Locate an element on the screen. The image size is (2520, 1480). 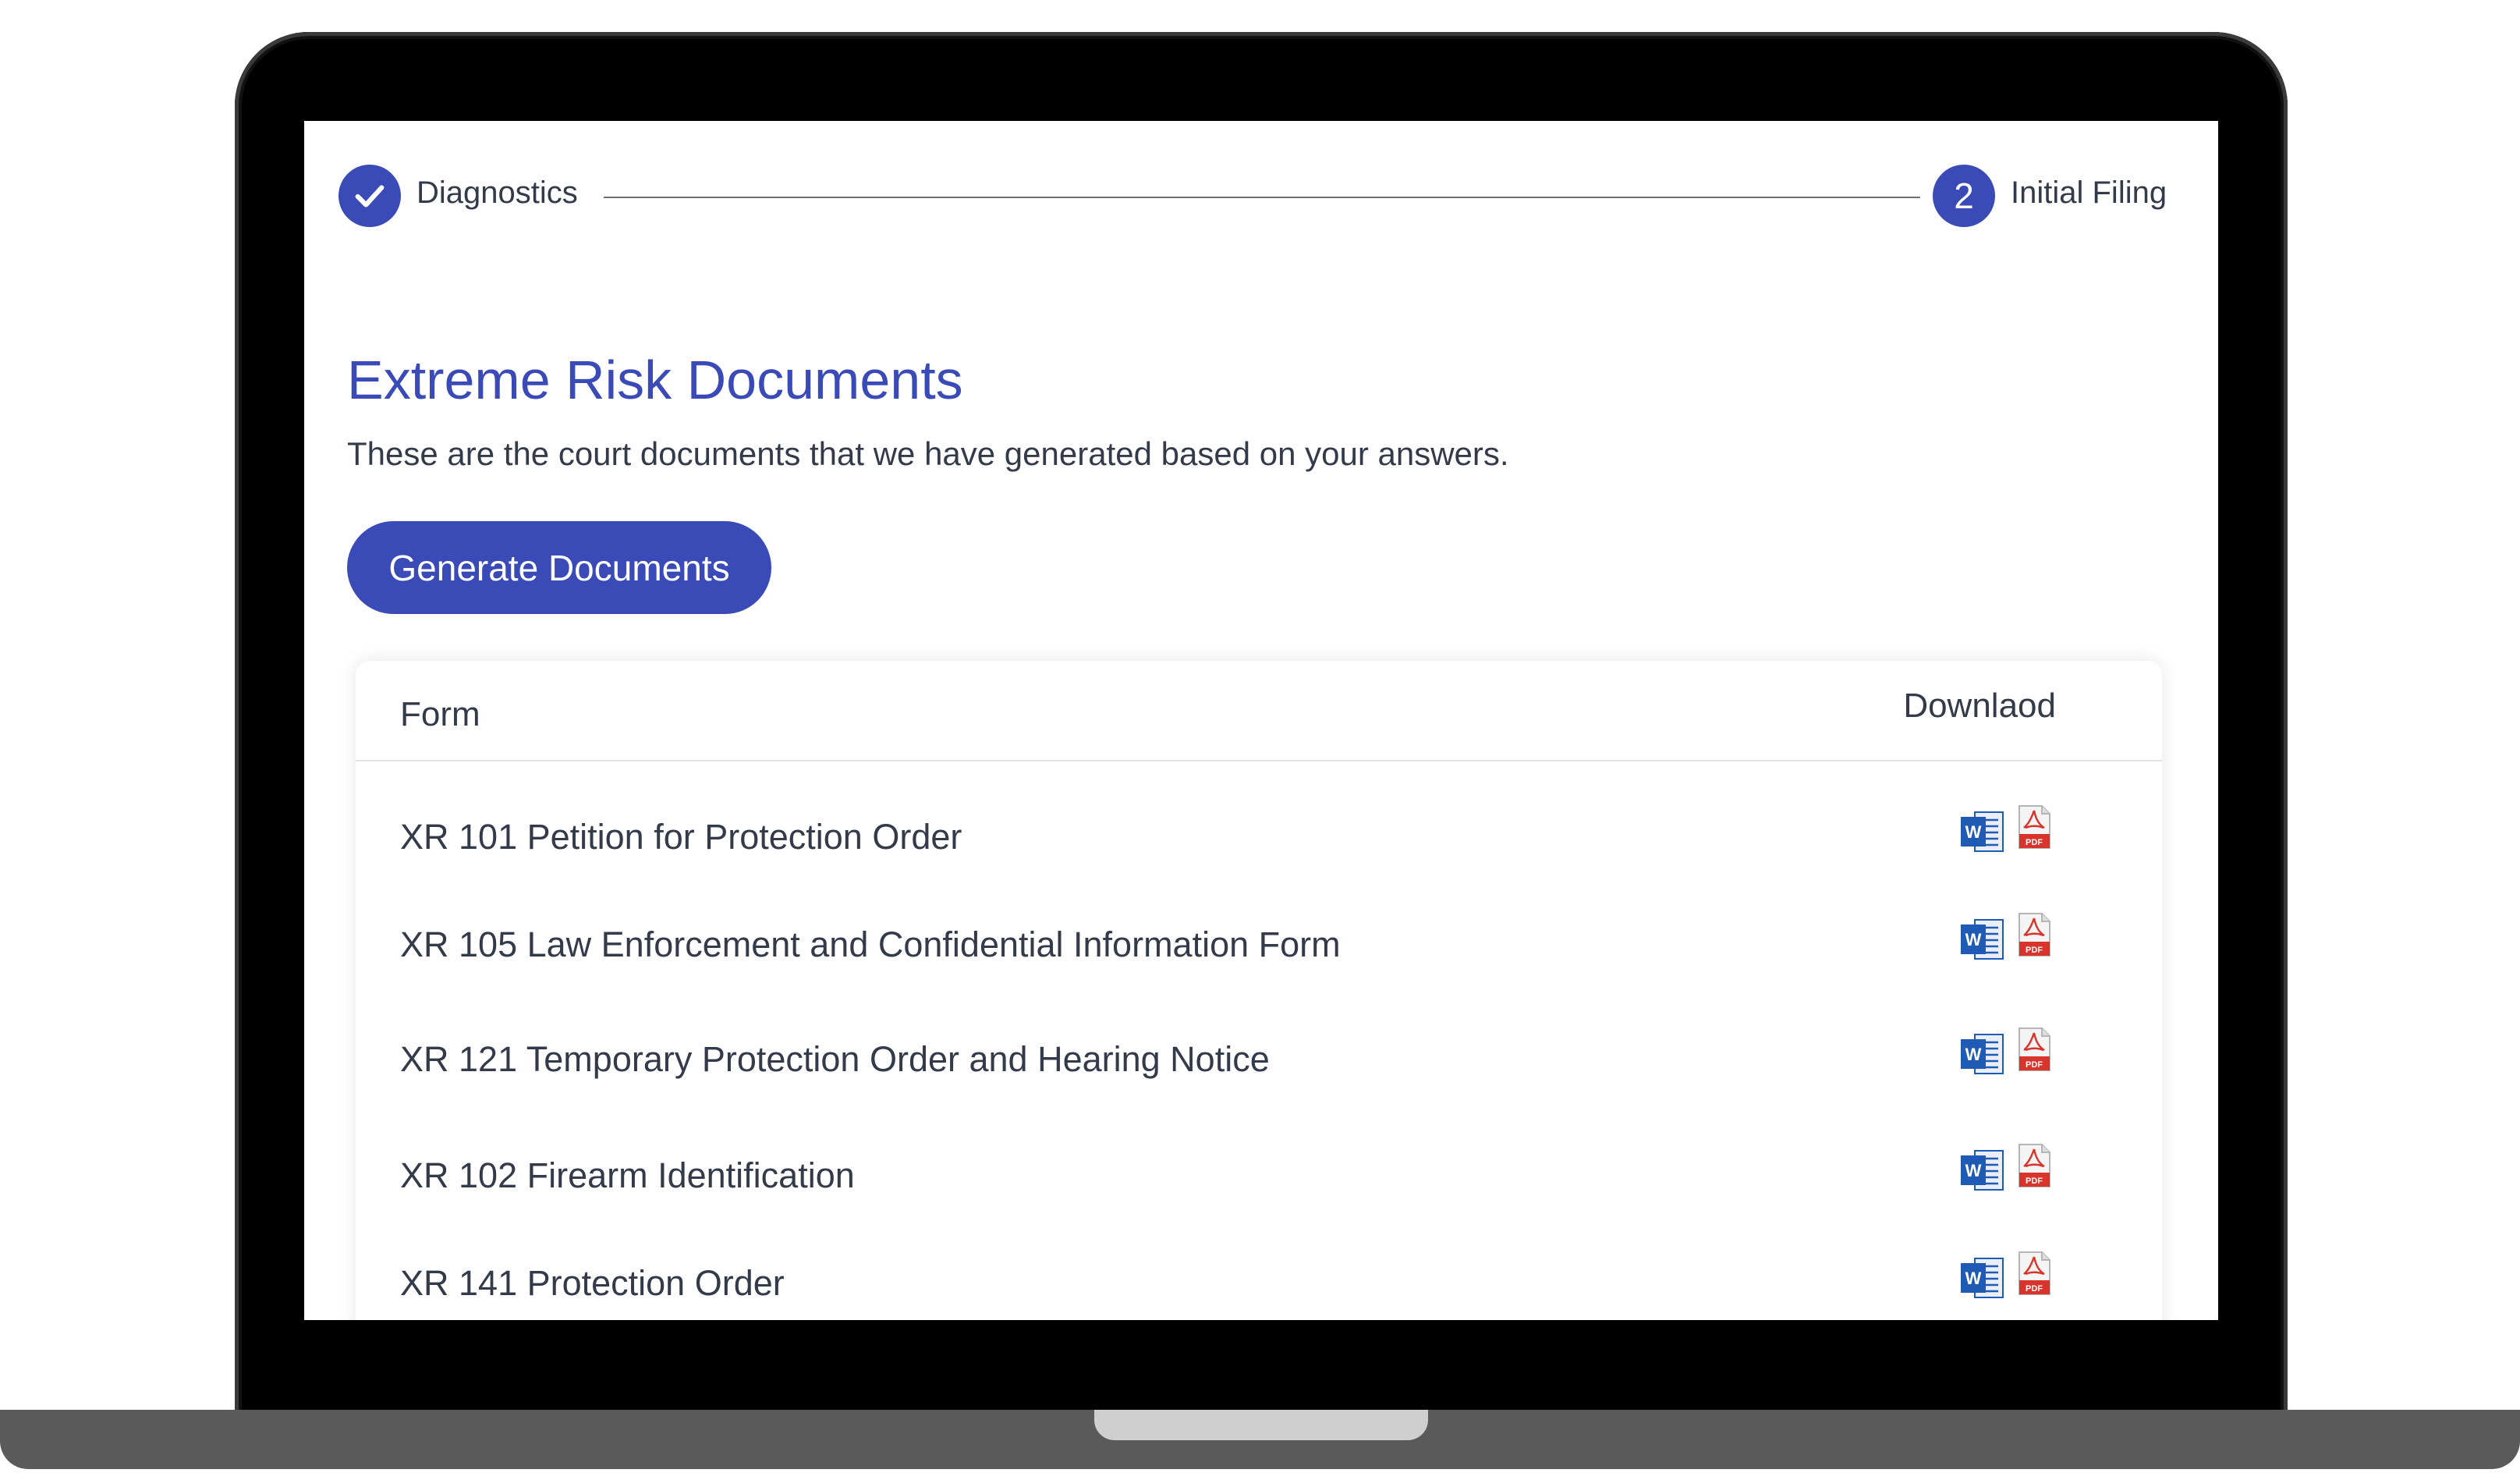
step-initial-filing-label: Initial Filing is located at coordinates (2089, 193).